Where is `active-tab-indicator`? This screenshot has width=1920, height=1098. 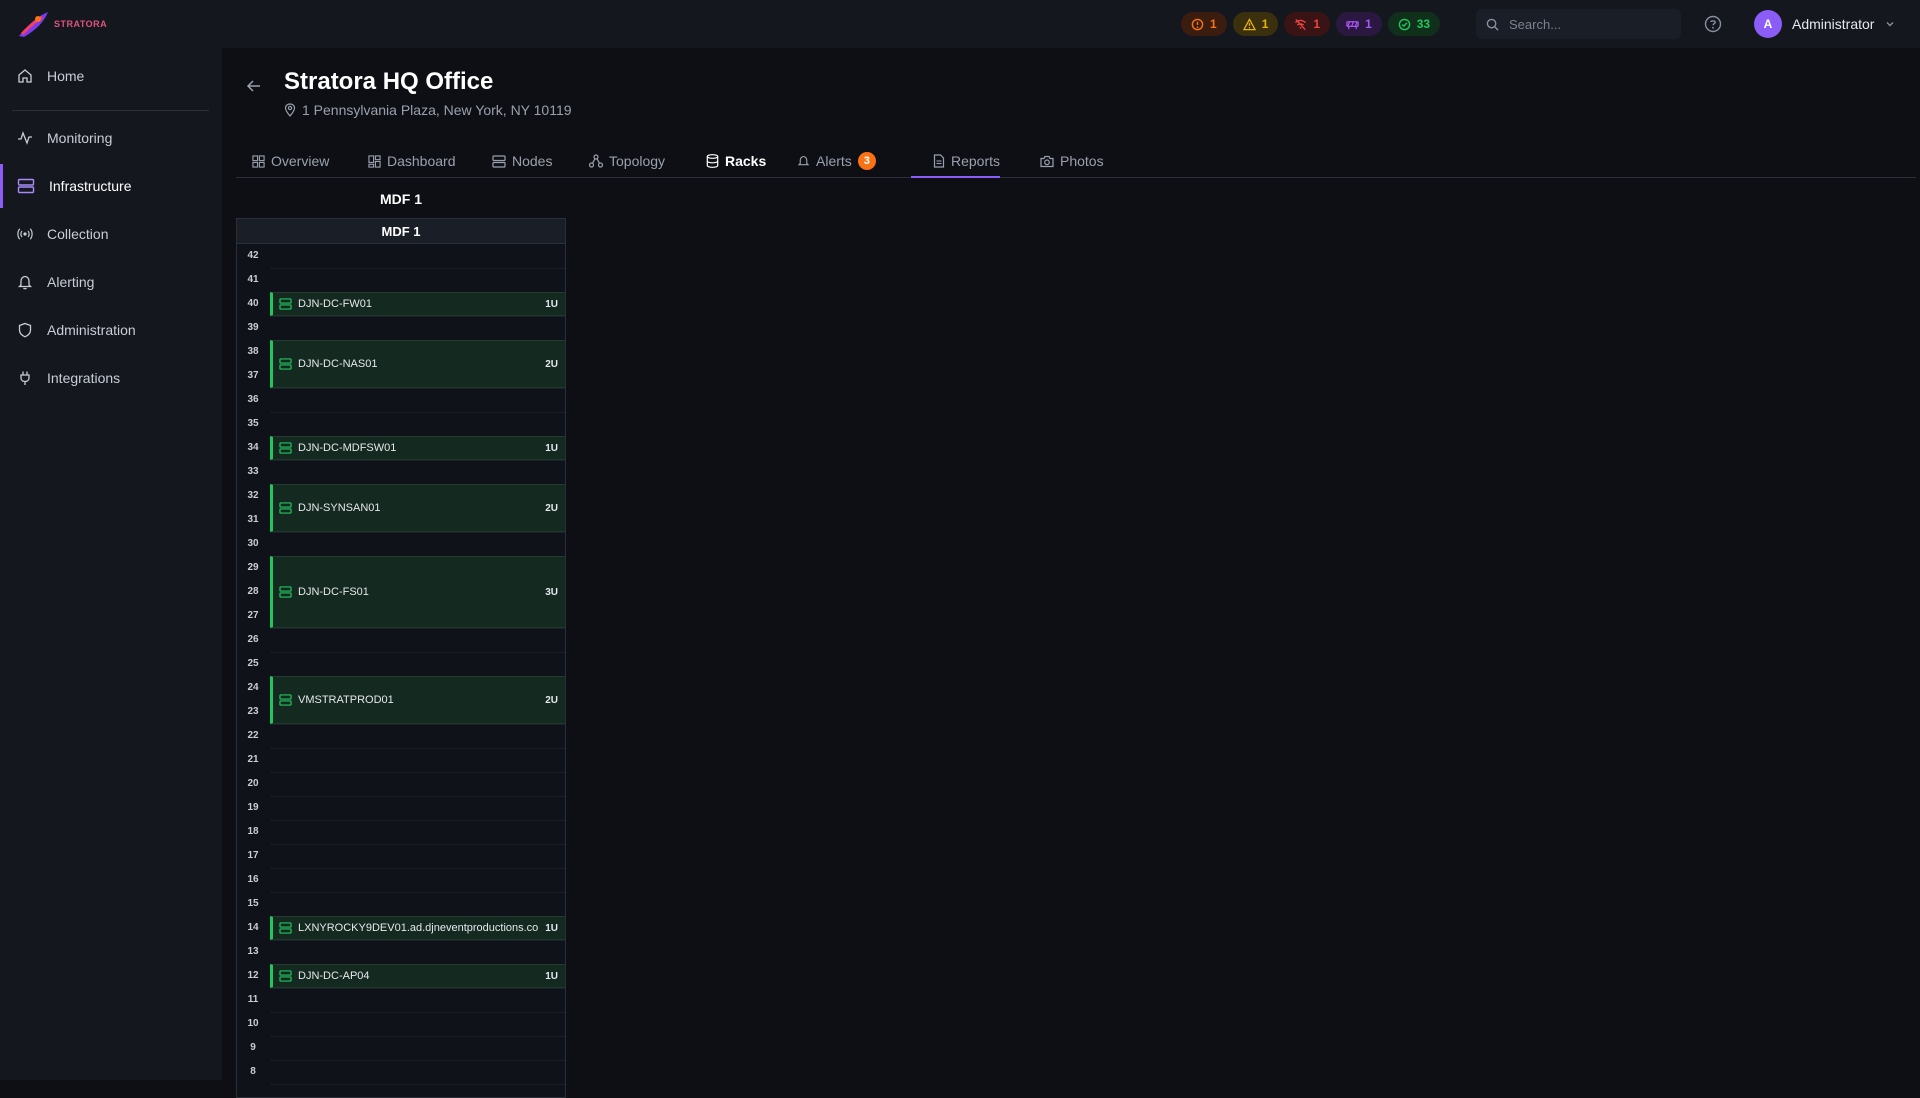 active-tab-indicator is located at coordinates (955, 177).